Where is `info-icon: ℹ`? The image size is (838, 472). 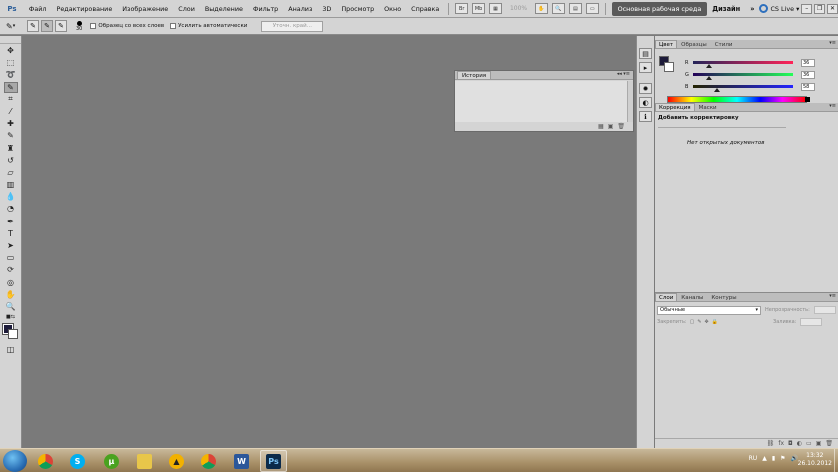
info-icon: ℹ is located at coordinates (645, 116).